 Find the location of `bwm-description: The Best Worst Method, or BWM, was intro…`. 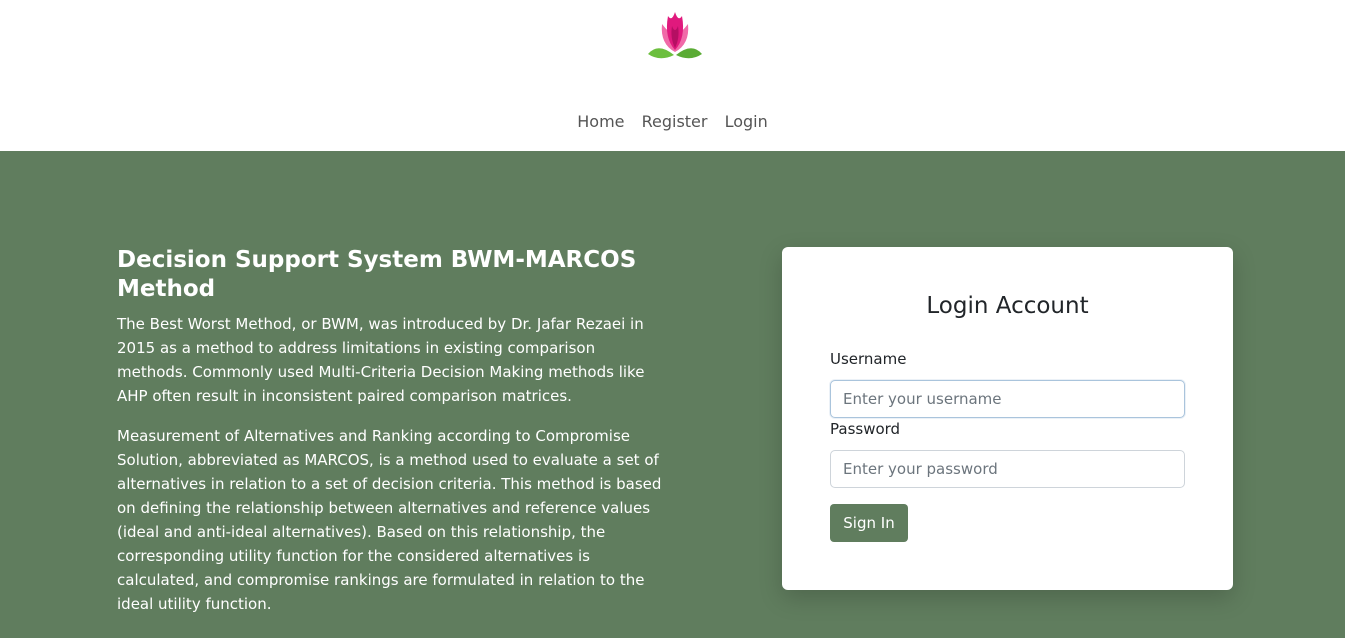

bwm-description: The Best Worst Method, or BWM, was intro… is located at coordinates (381, 360).